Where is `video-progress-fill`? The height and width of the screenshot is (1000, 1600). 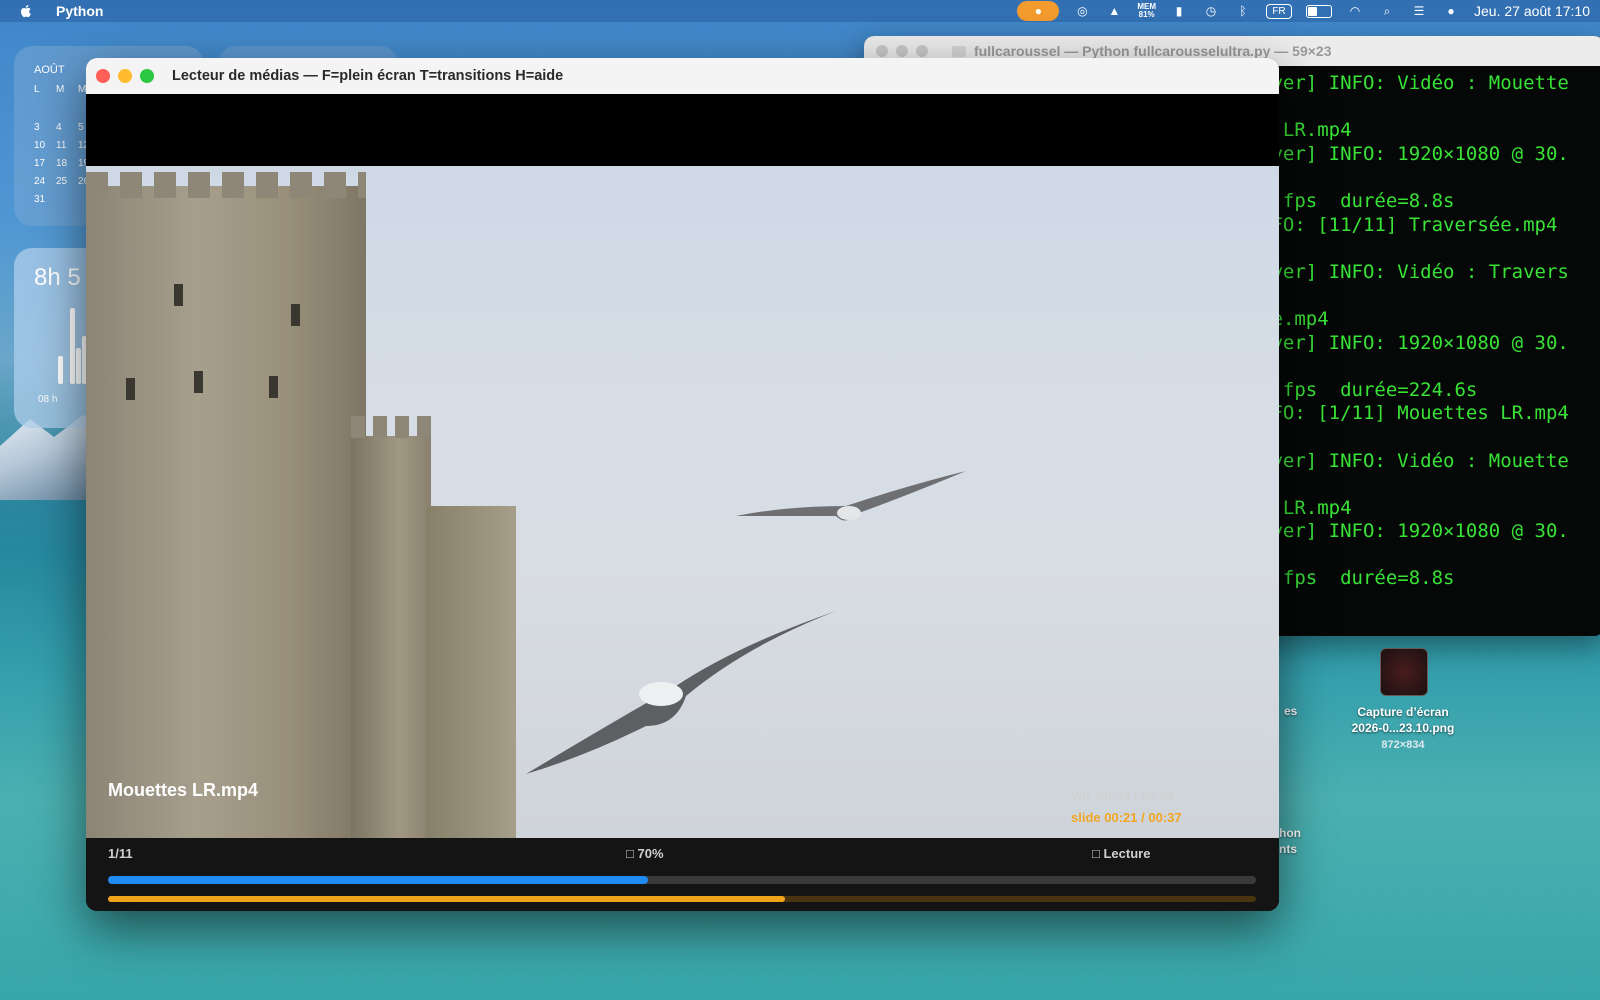 video-progress-fill is located at coordinates (378, 880).